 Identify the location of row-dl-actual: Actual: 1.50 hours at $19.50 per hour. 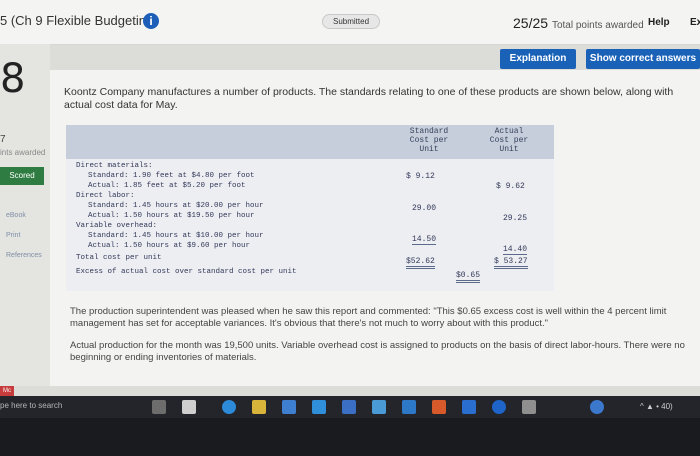
(171, 216).